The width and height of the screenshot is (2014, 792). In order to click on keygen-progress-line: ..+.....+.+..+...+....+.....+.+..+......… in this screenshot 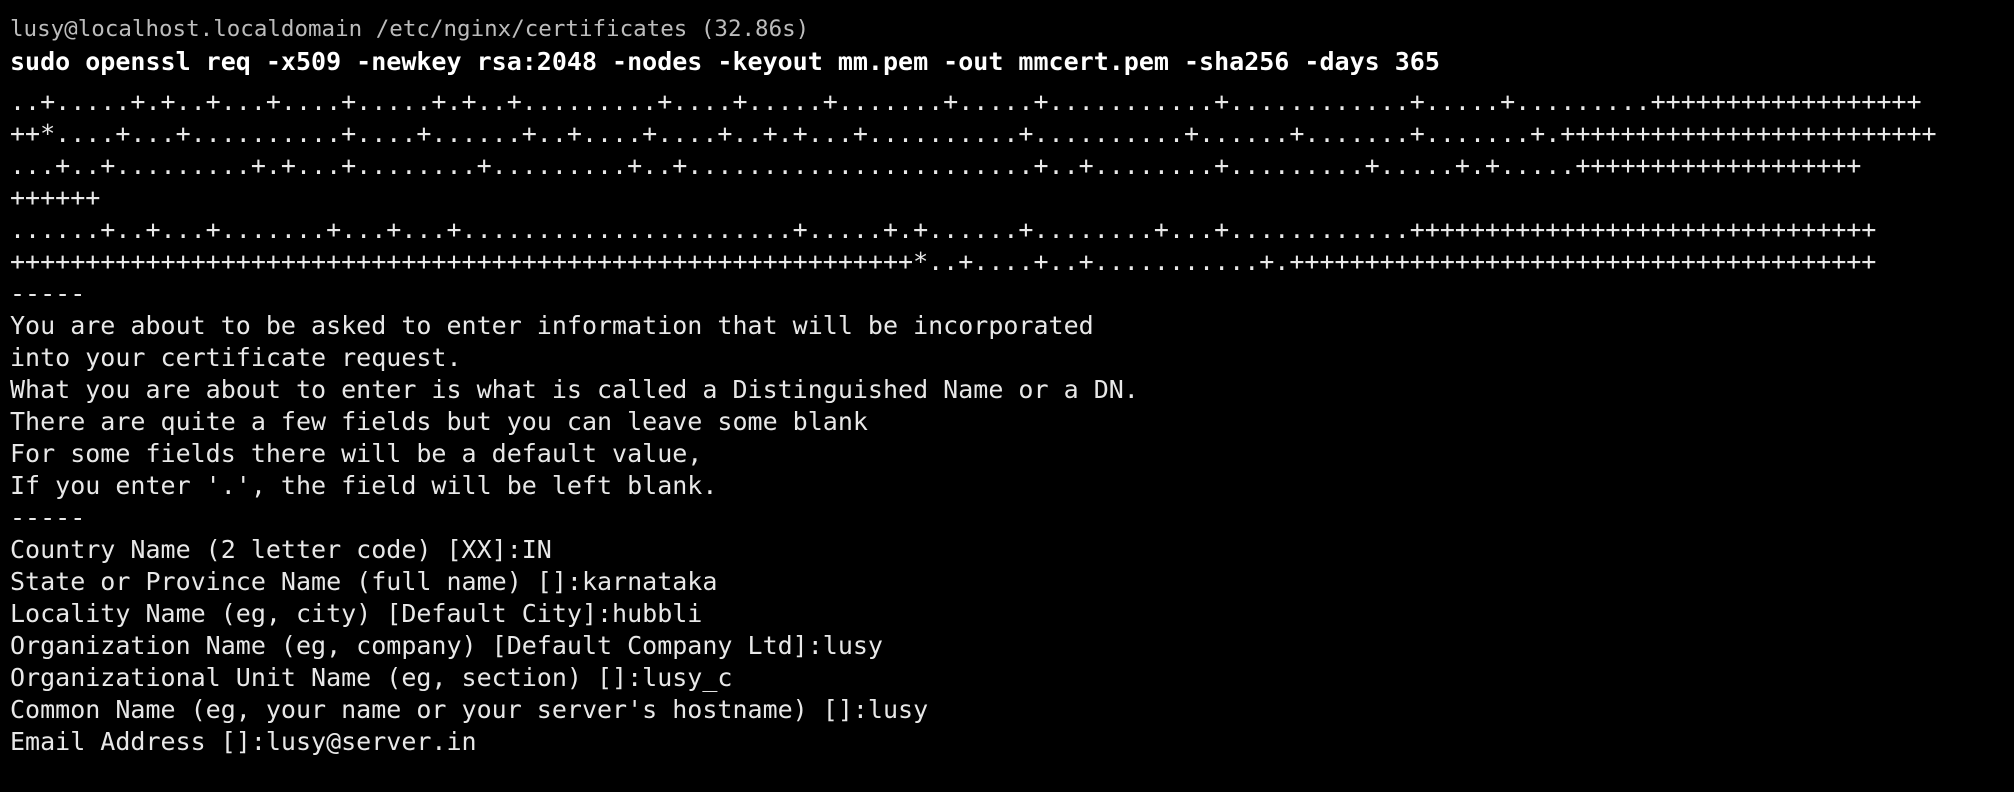, I will do `click(966, 101)`.